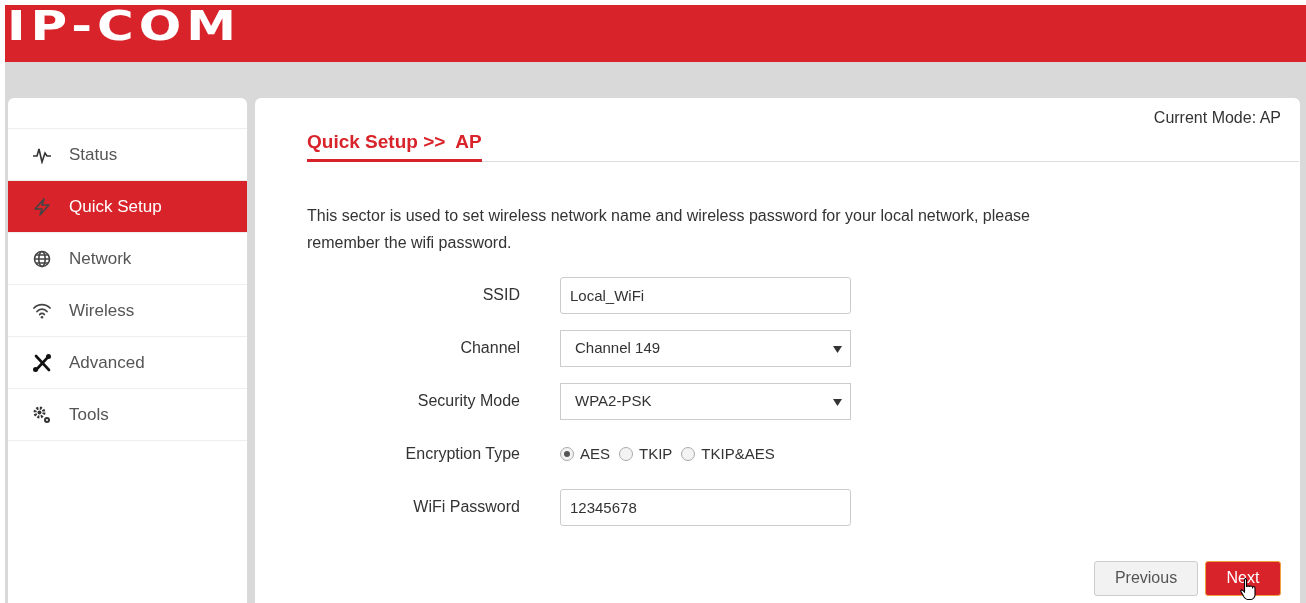  I want to click on gears-icon, so click(42, 414).